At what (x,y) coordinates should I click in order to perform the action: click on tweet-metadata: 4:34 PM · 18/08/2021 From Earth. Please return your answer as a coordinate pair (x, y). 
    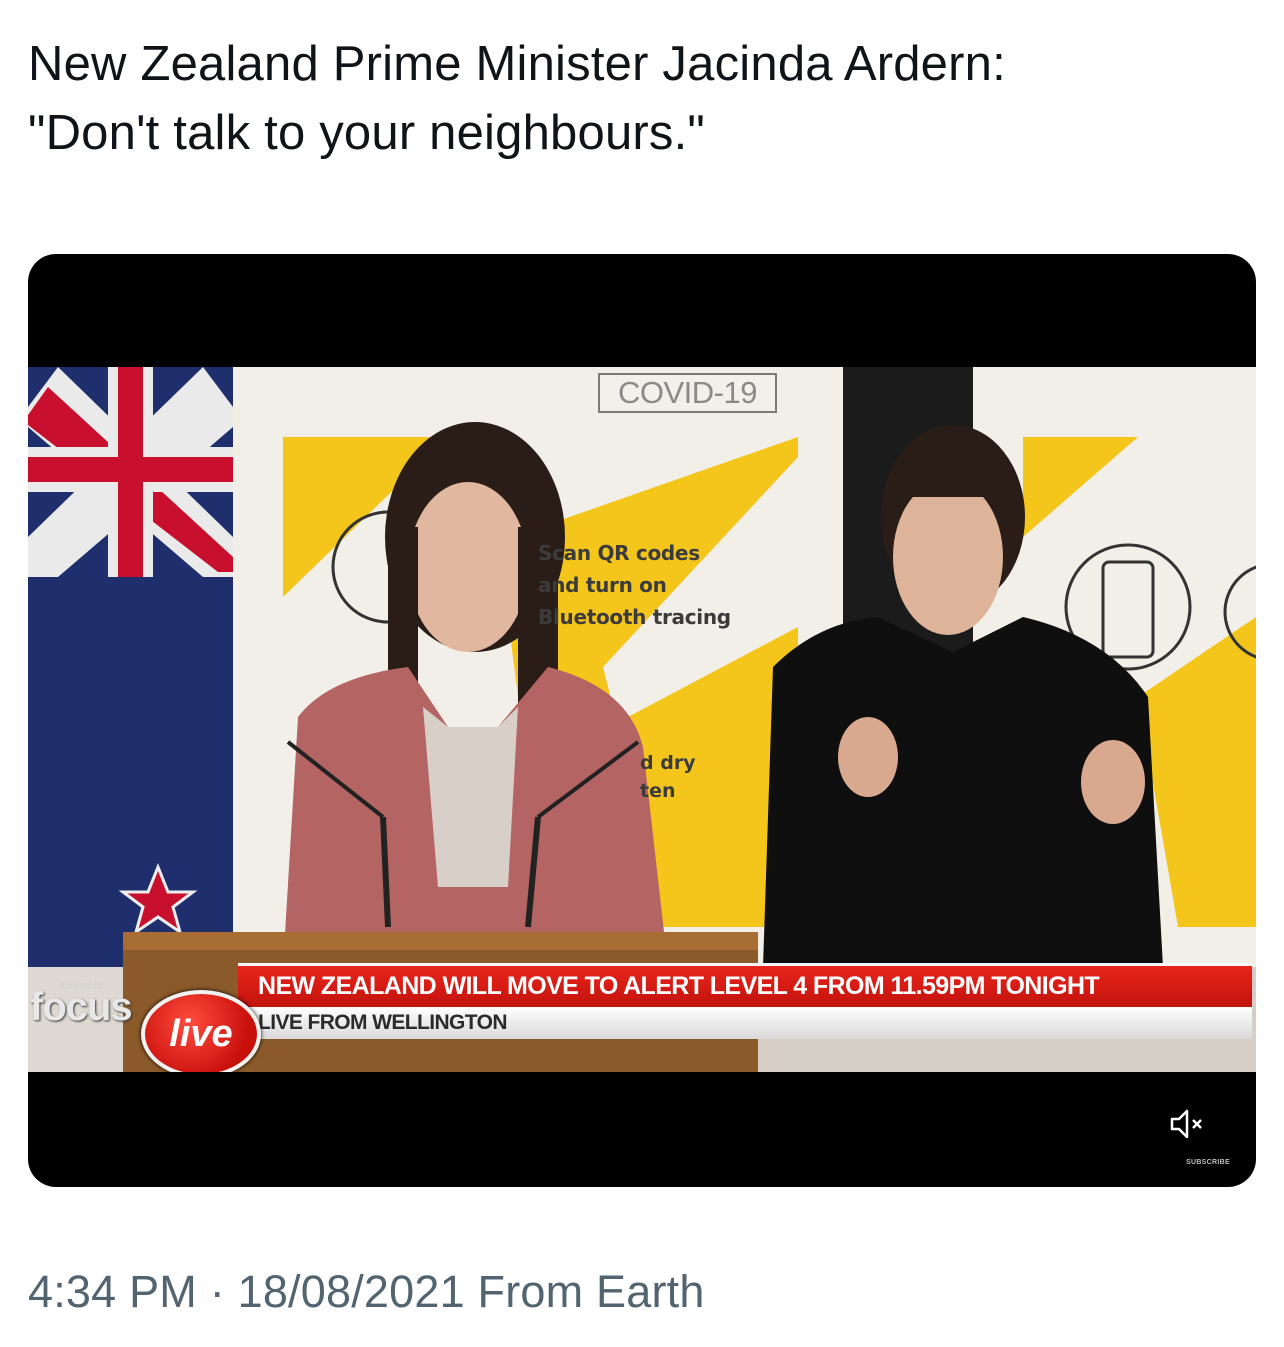
    Looking at the image, I should click on (366, 1292).